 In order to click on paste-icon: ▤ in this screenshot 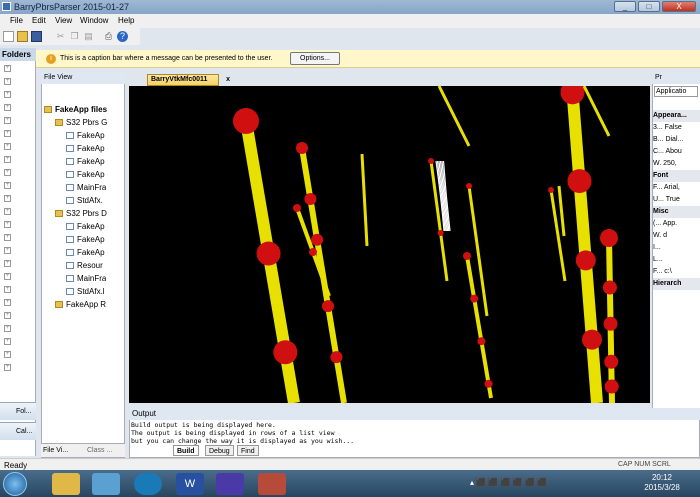, I will do `click(88, 36)`.